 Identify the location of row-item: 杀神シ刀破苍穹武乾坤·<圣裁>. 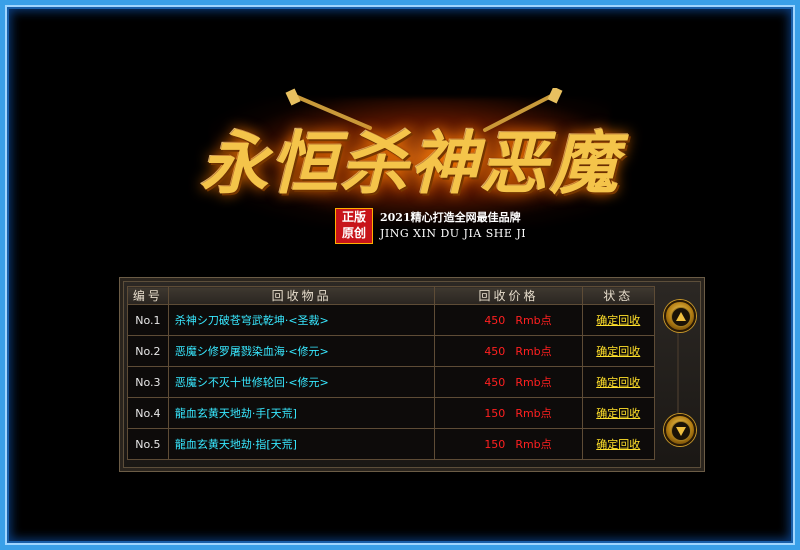
(301, 320).